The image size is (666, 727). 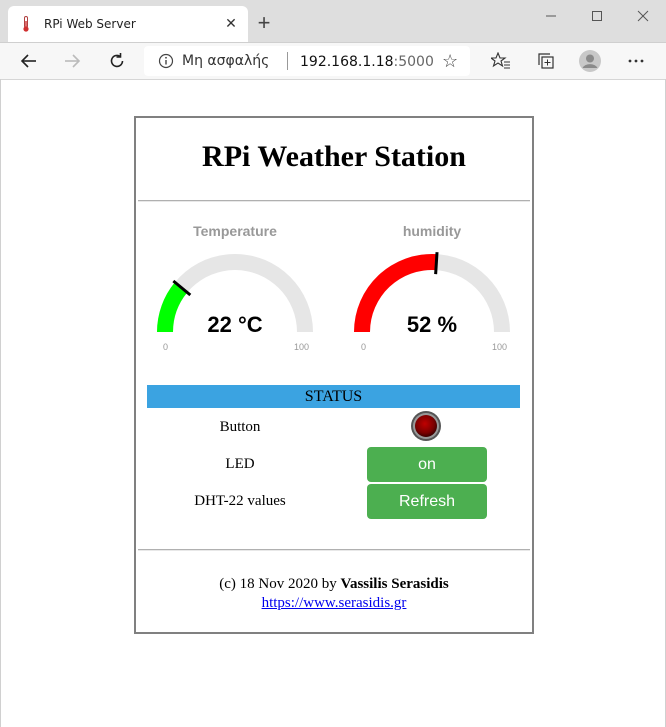 What do you see at coordinates (432, 324) in the screenshot?
I see `humidity-value: 52 %` at bounding box center [432, 324].